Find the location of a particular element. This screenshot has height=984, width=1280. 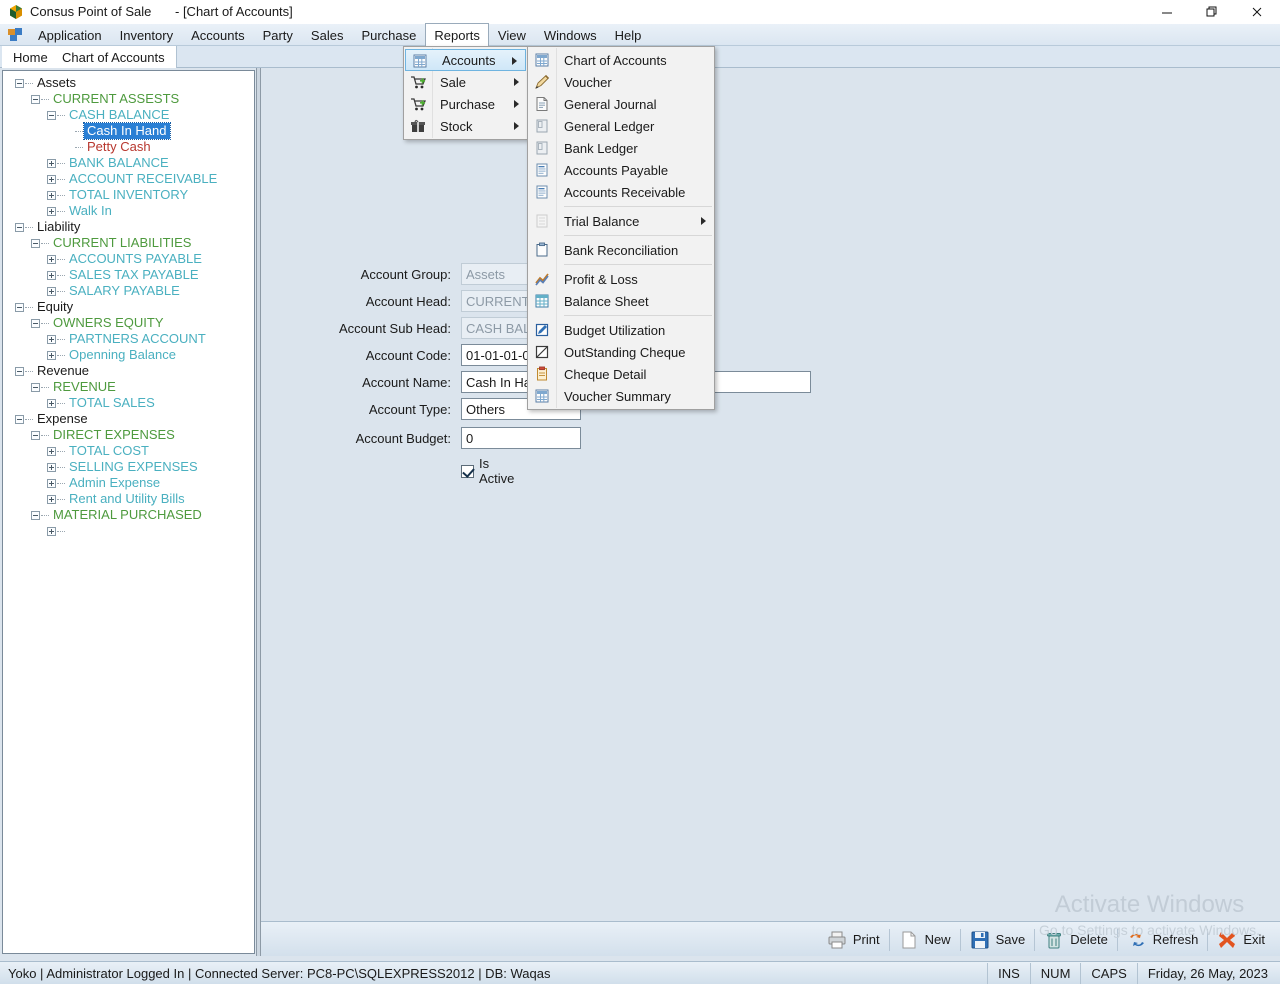

menu-inventory: Inventory is located at coordinates (146, 35).